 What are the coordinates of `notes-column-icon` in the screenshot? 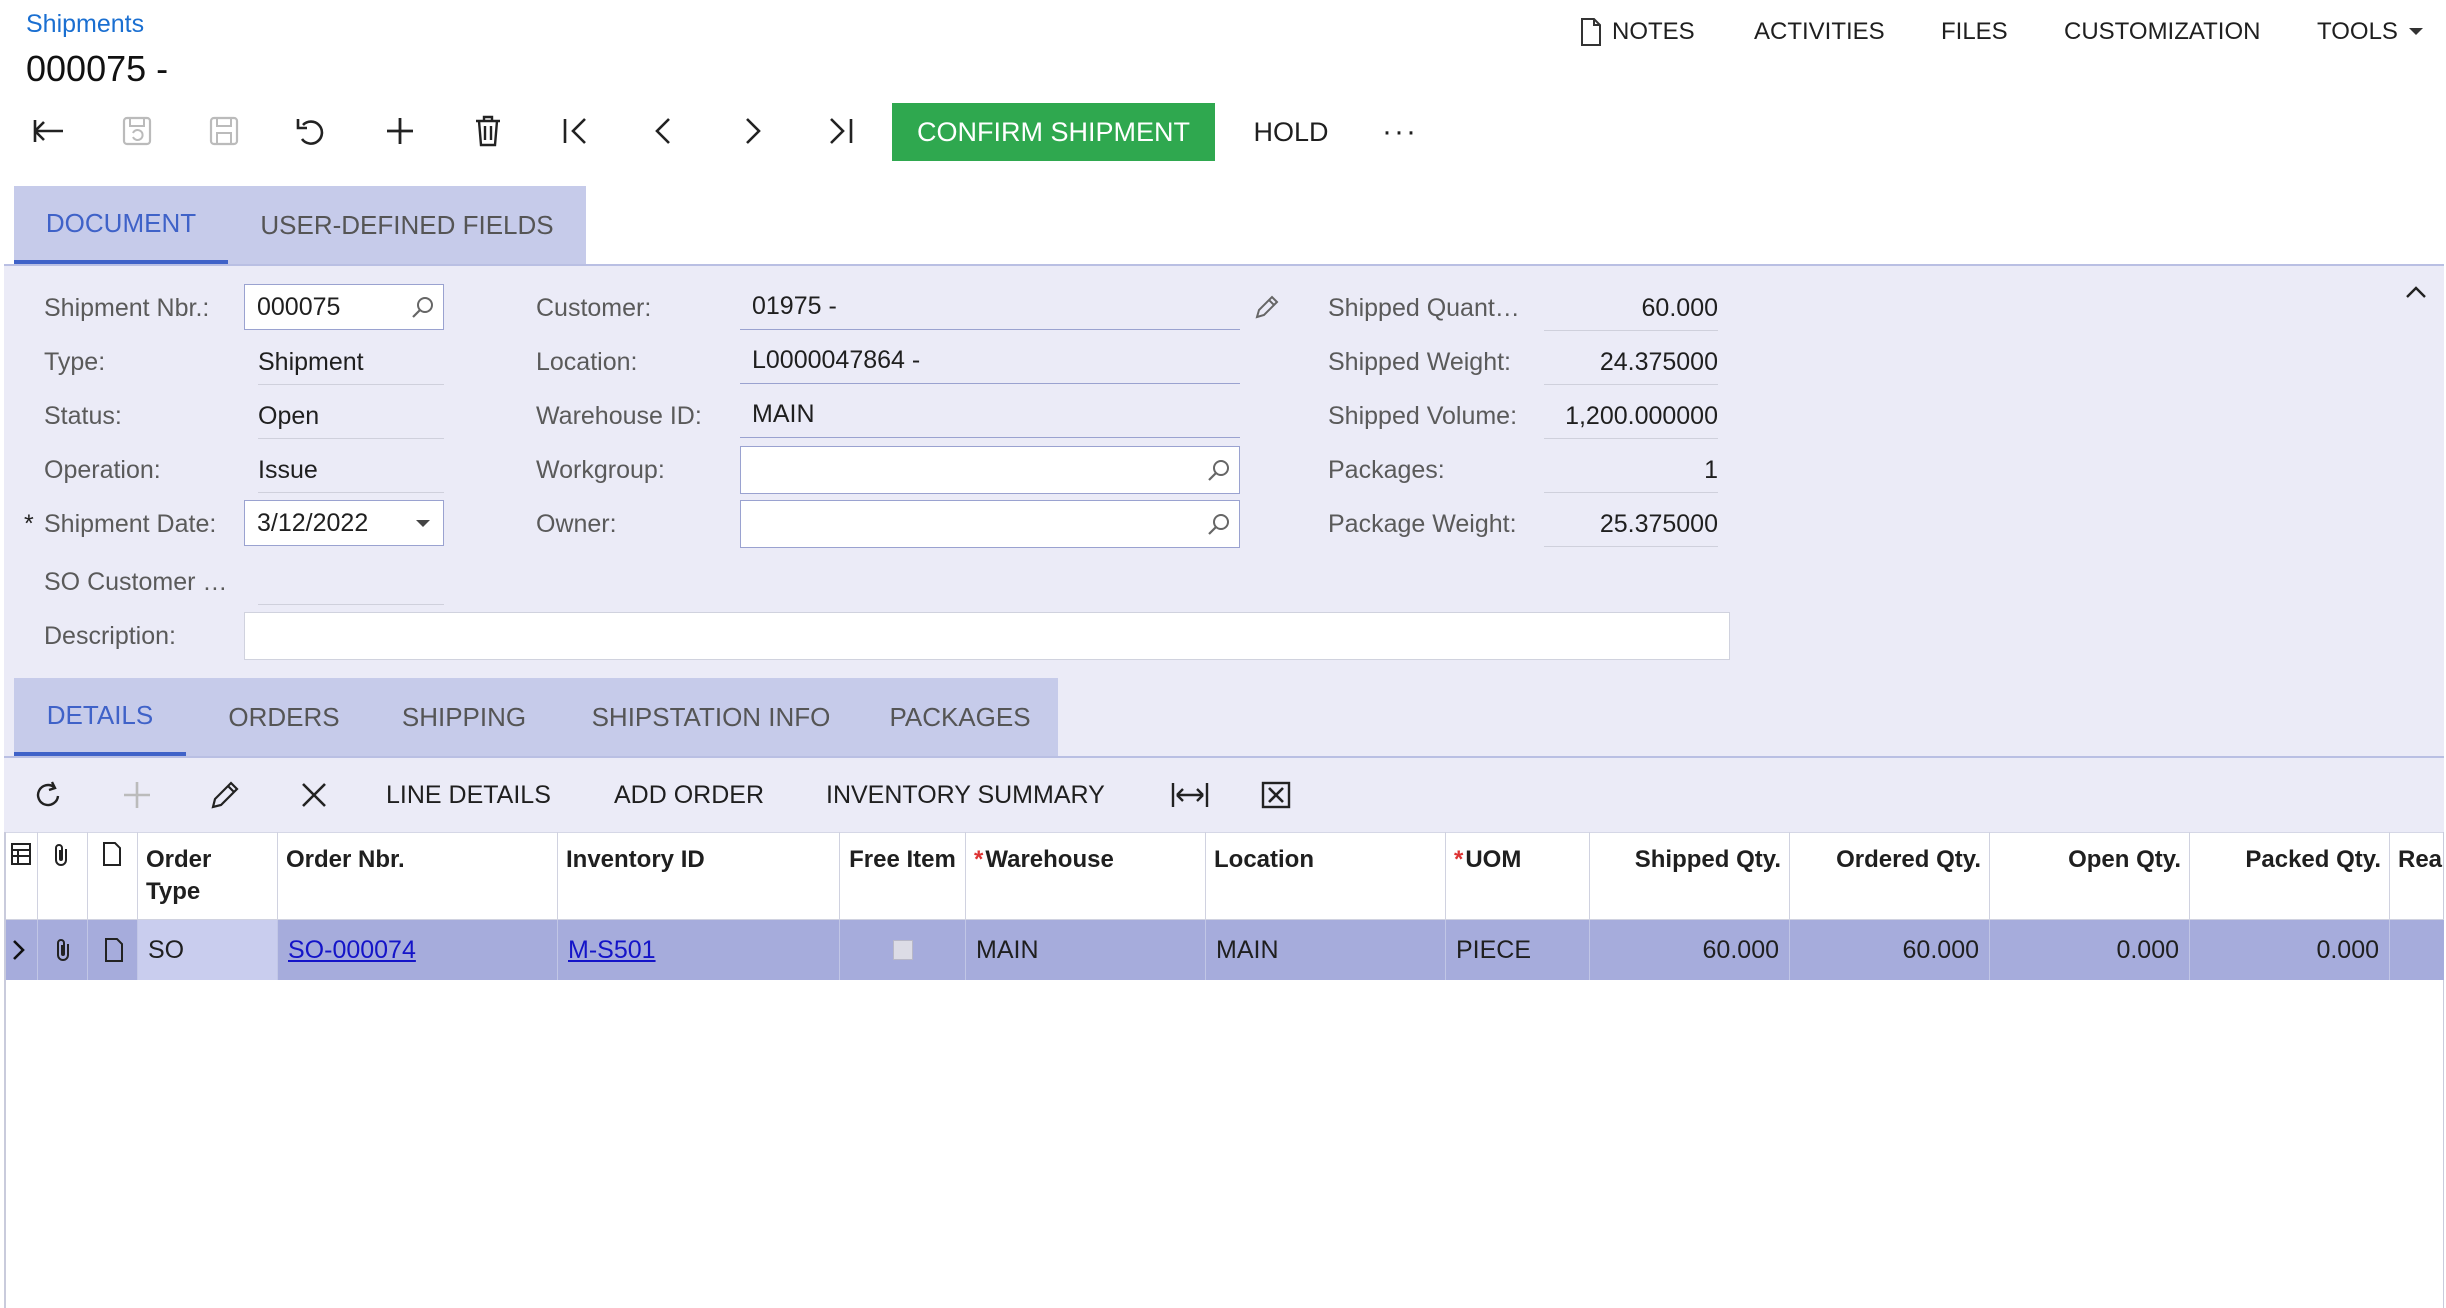 It's located at (113, 876).